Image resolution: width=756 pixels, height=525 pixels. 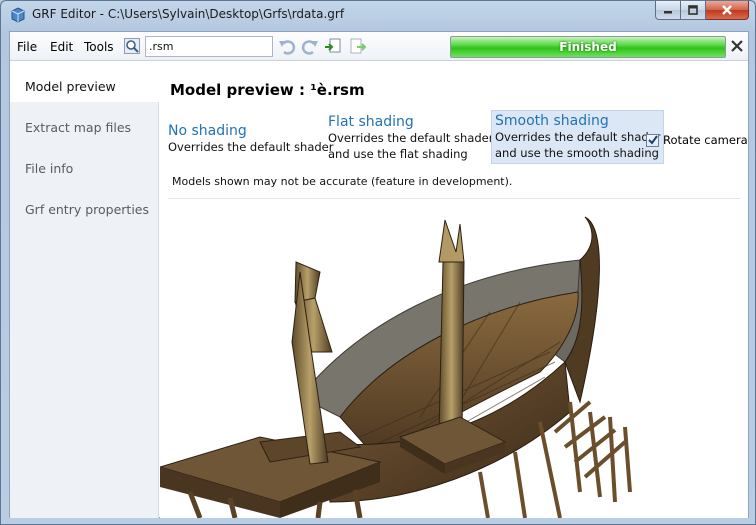 I want to click on shading-desc: and use the flat shading, so click(x=398, y=154).